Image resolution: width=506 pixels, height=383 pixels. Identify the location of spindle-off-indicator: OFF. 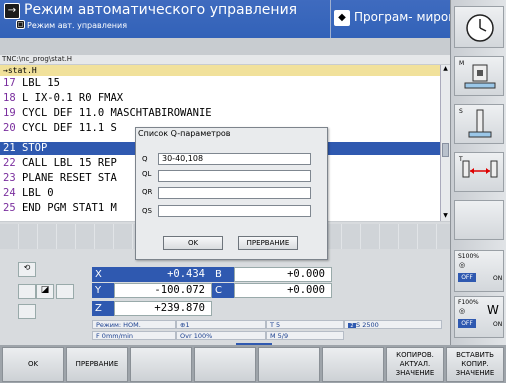
(467, 277).